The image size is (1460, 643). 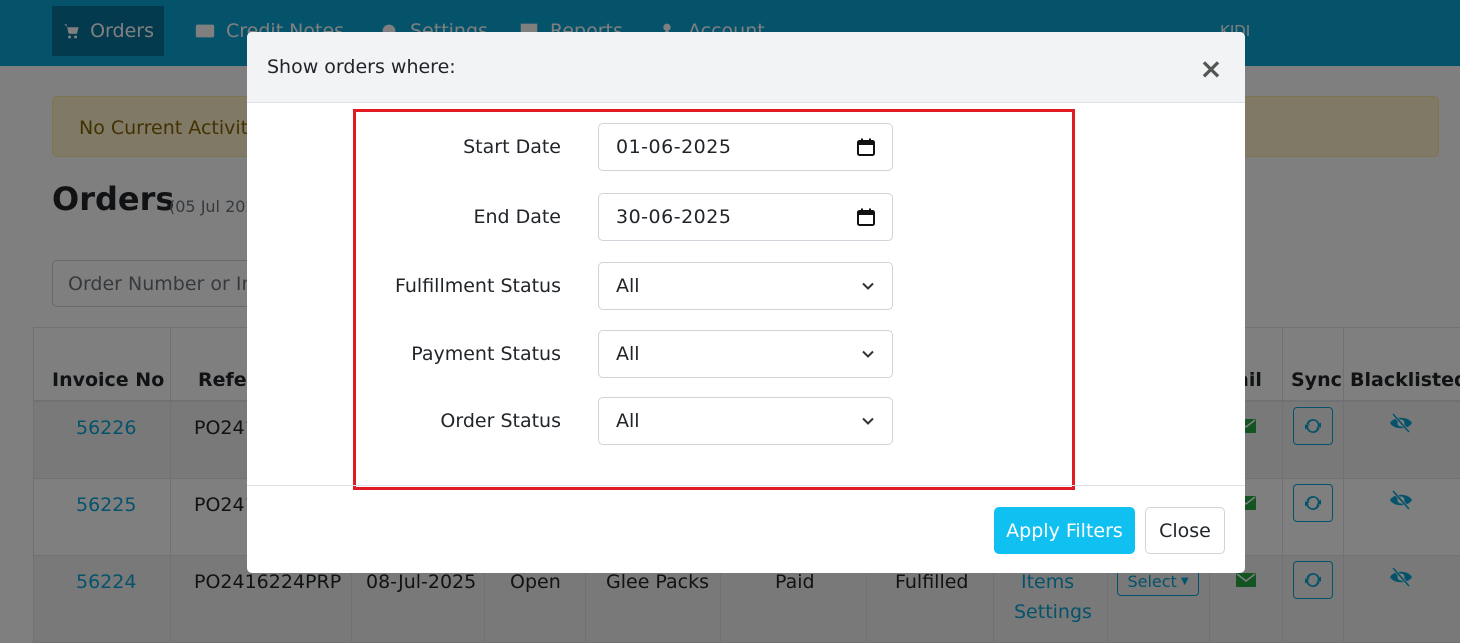 I want to click on order-status-row: Order Status All, so click(x=746, y=421).